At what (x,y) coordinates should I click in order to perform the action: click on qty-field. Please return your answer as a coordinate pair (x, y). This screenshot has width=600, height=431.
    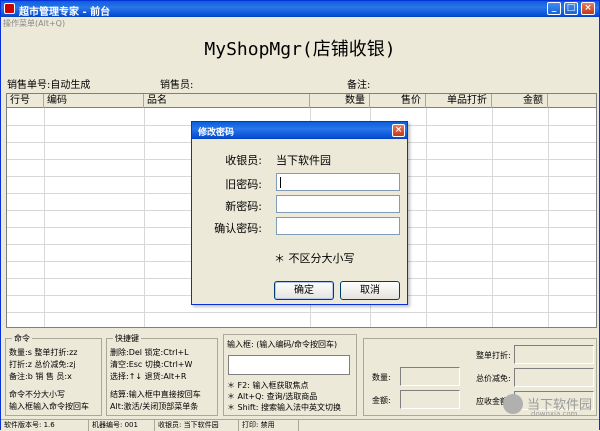
    Looking at the image, I should click on (430, 376).